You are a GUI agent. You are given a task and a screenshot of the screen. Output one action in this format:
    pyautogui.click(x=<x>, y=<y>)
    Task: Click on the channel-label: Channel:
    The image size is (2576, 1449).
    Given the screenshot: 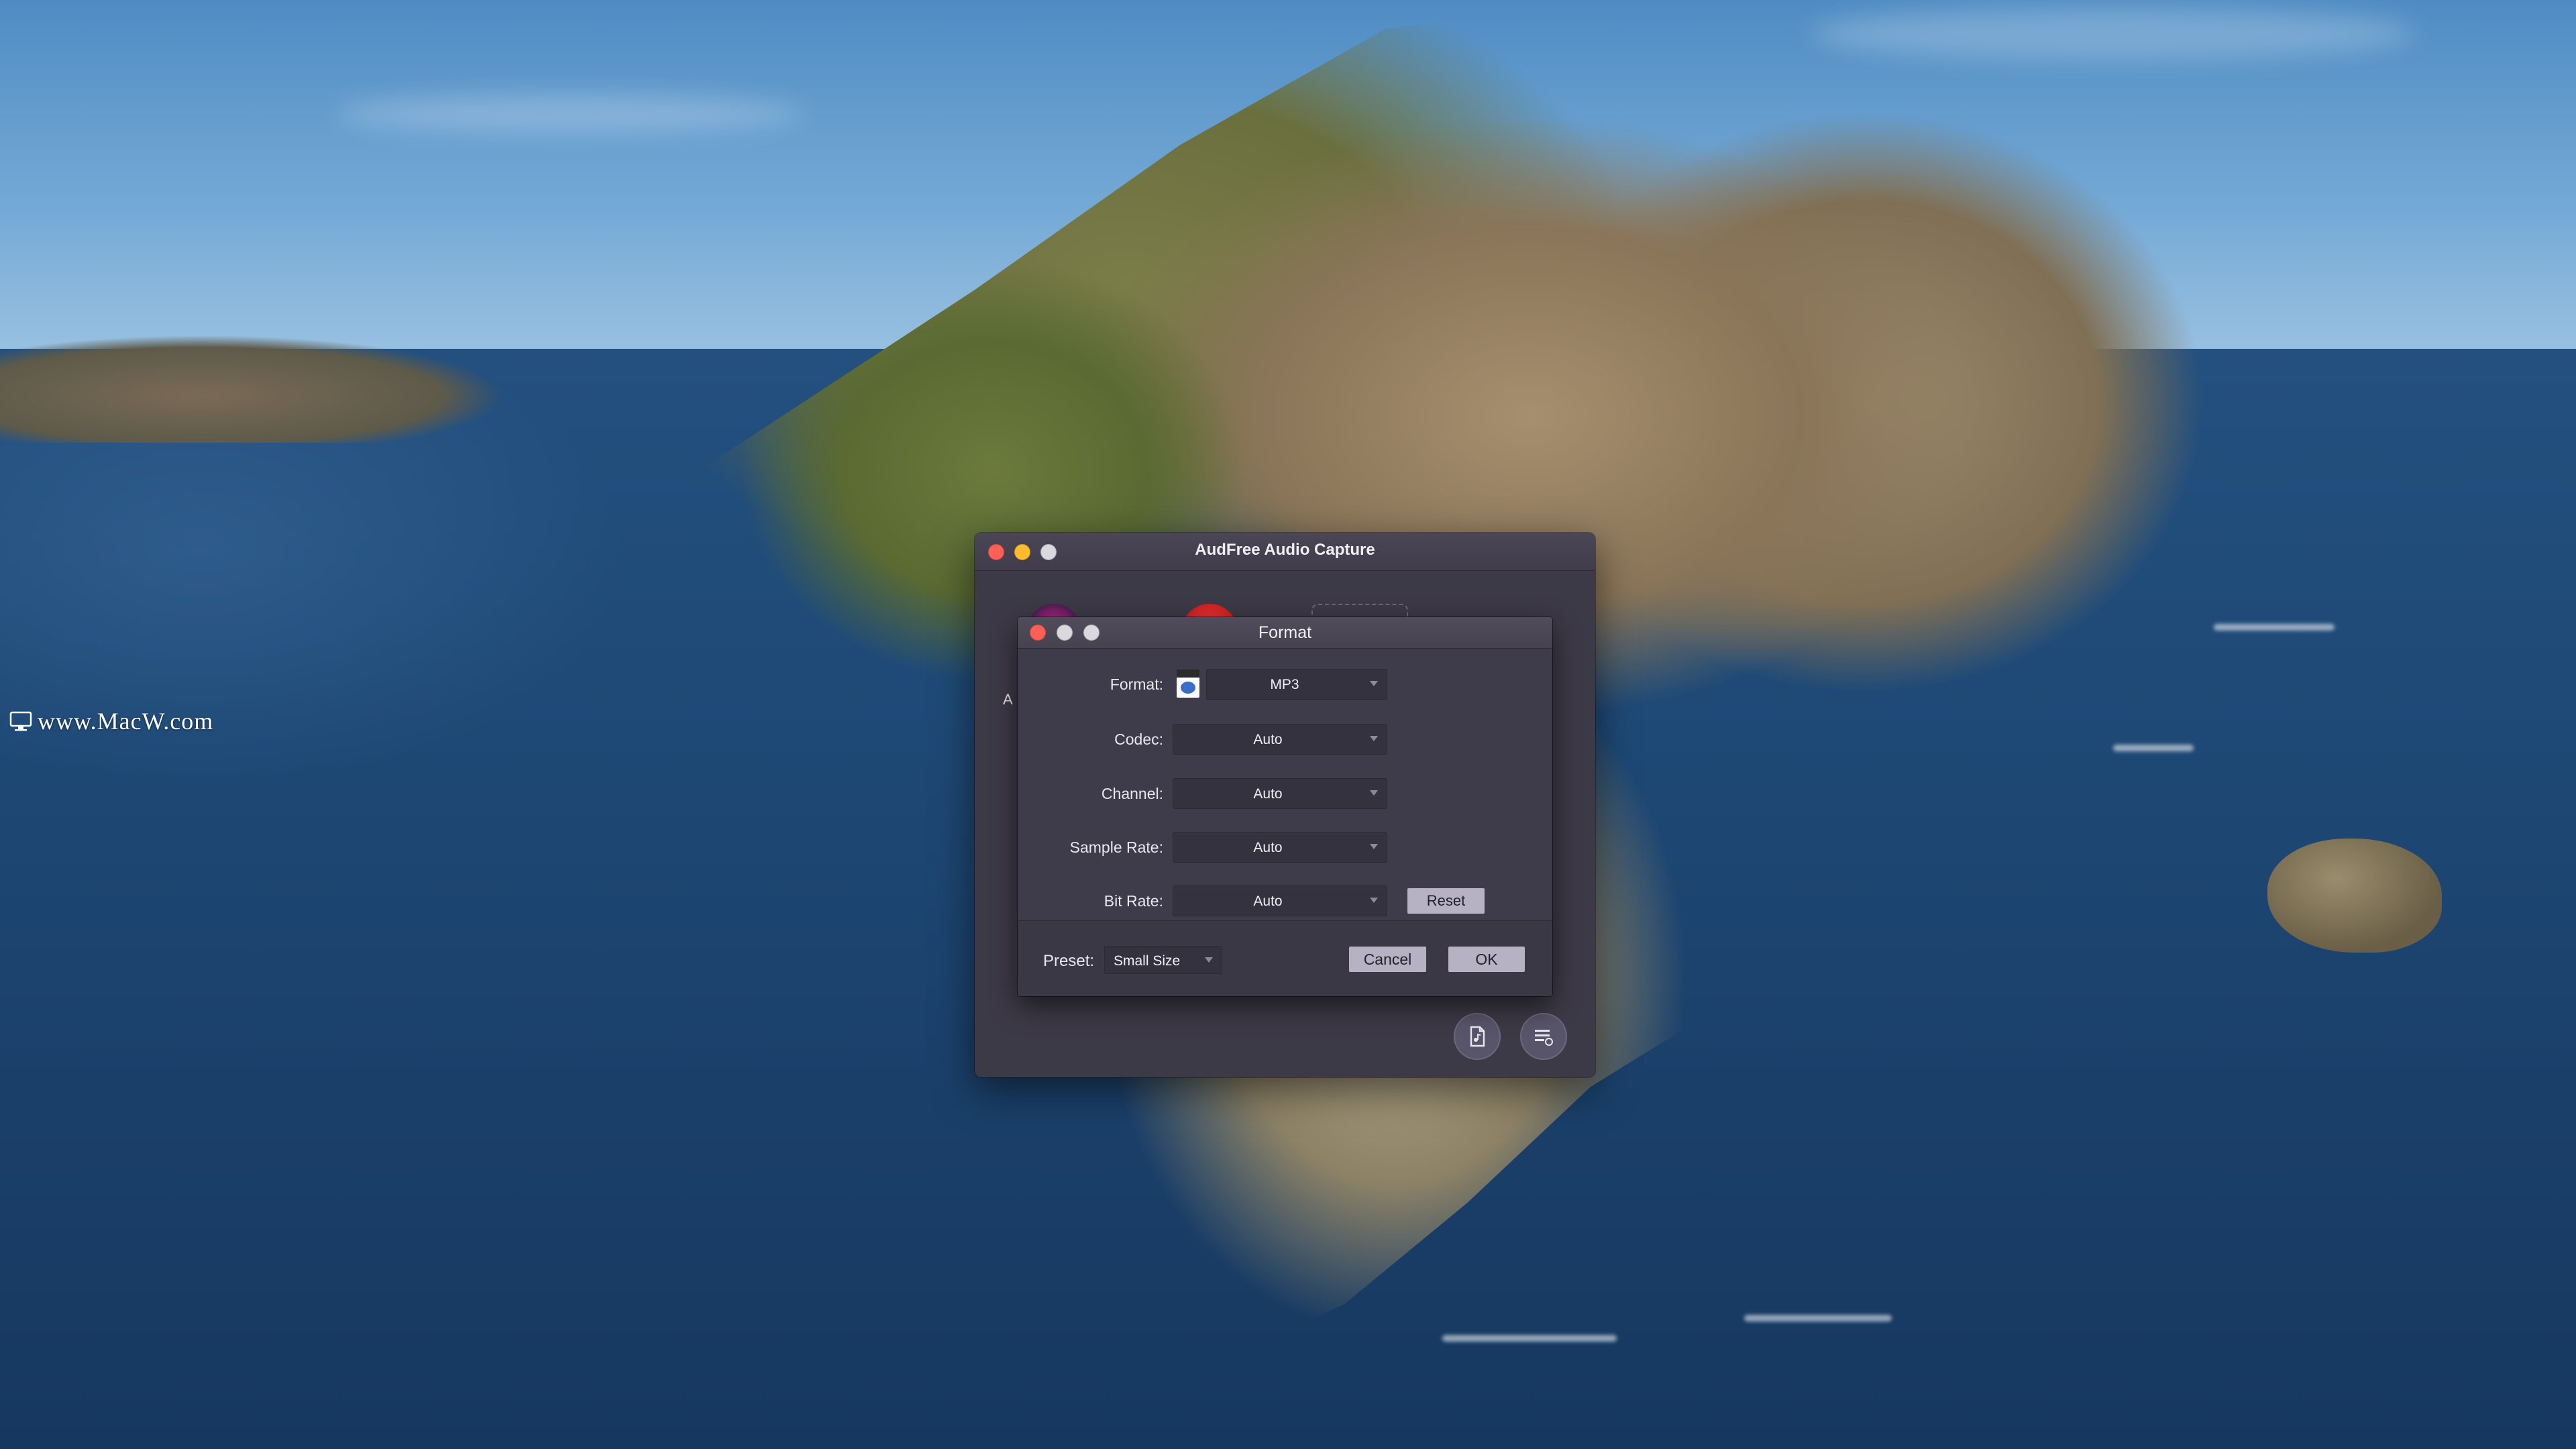 What is the action you would take?
    pyautogui.click(x=1132, y=793)
    